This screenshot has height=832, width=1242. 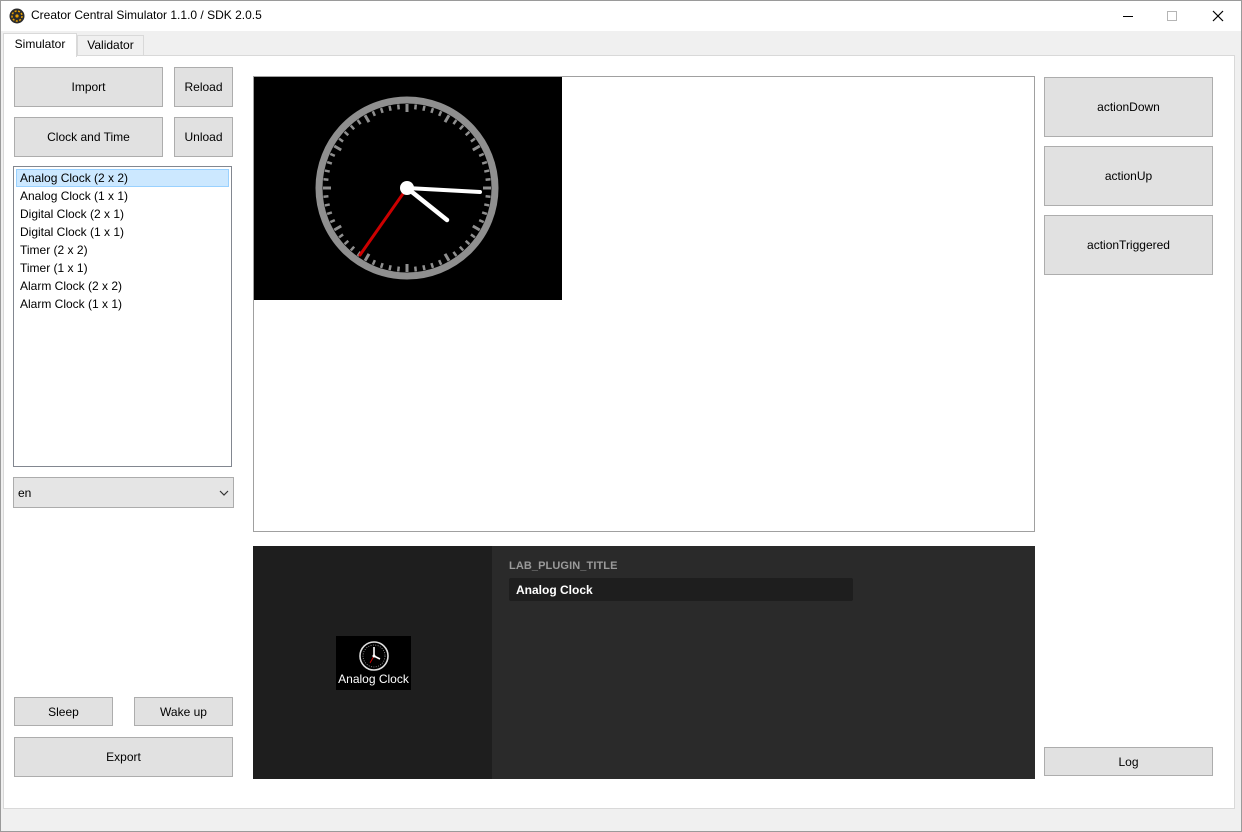 I want to click on tab-simulator: Simulator, so click(x=40, y=45).